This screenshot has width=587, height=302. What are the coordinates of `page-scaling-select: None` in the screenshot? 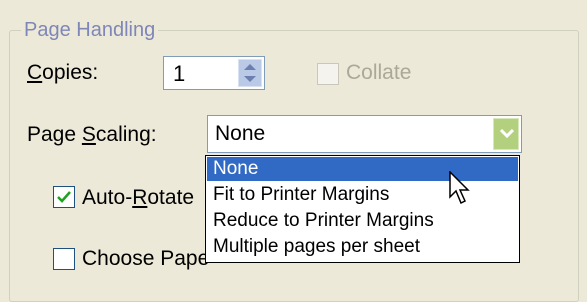 It's located at (364, 134).